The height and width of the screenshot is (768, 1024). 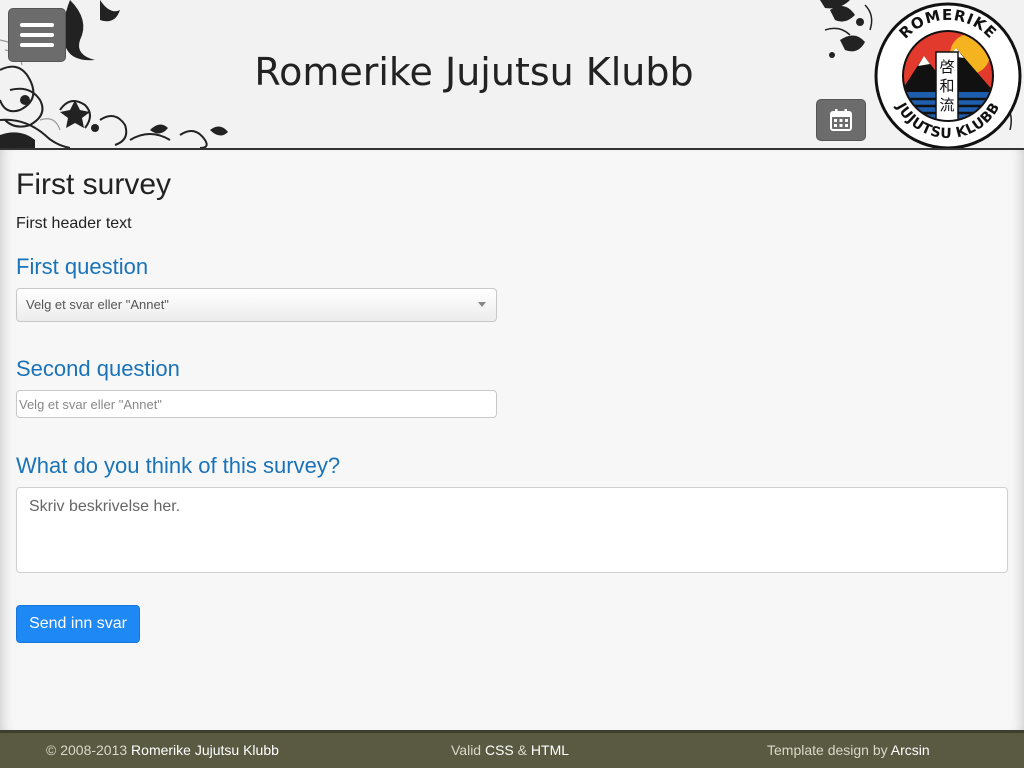 What do you see at coordinates (178, 465) in the screenshot?
I see `question-3-label: What do you think of this survey?` at bounding box center [178, 465].